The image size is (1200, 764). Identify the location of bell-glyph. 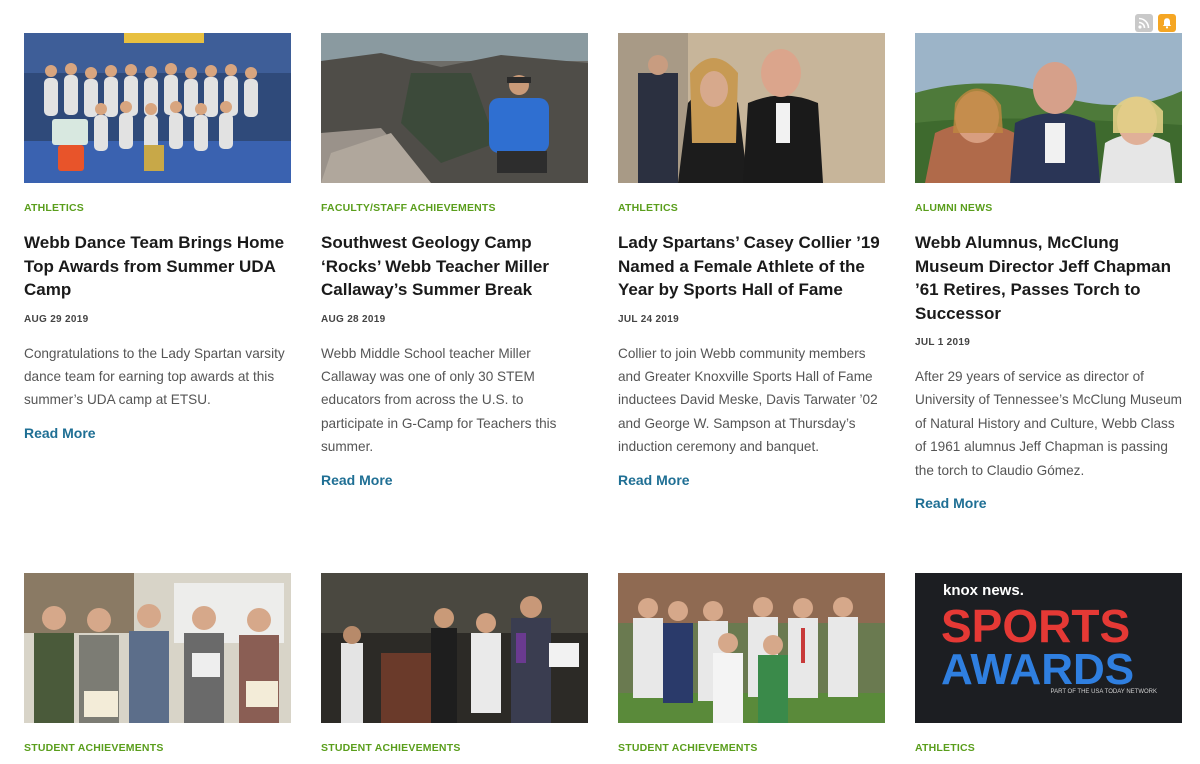
(1167, 23).